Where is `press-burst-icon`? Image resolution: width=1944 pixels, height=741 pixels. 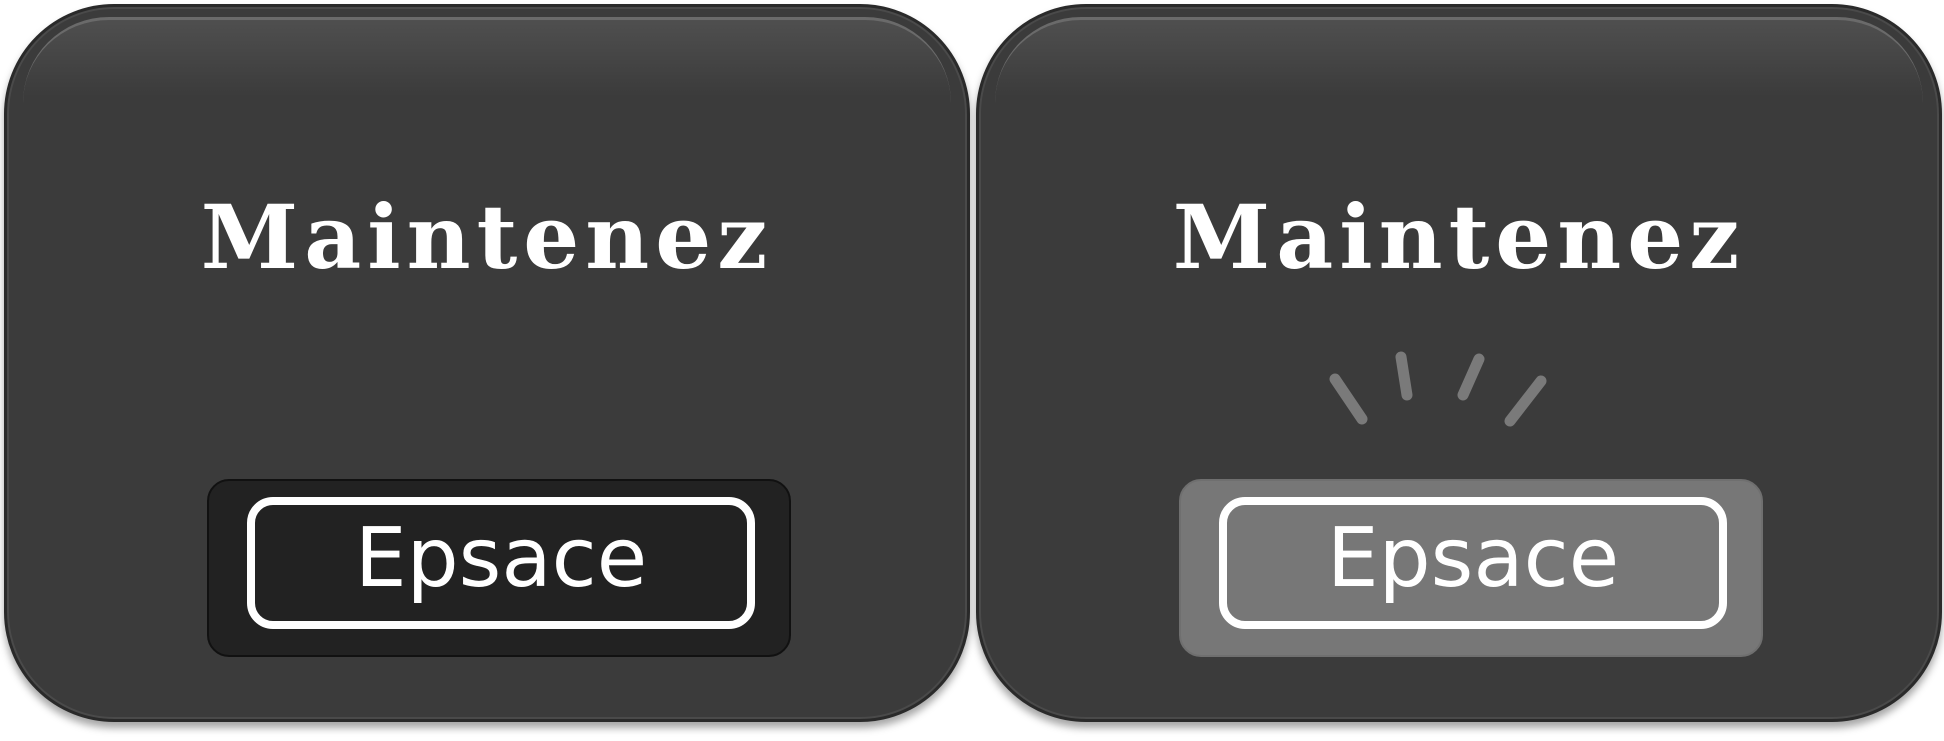 press-burst-icon is located at coordinates (1438, 389).